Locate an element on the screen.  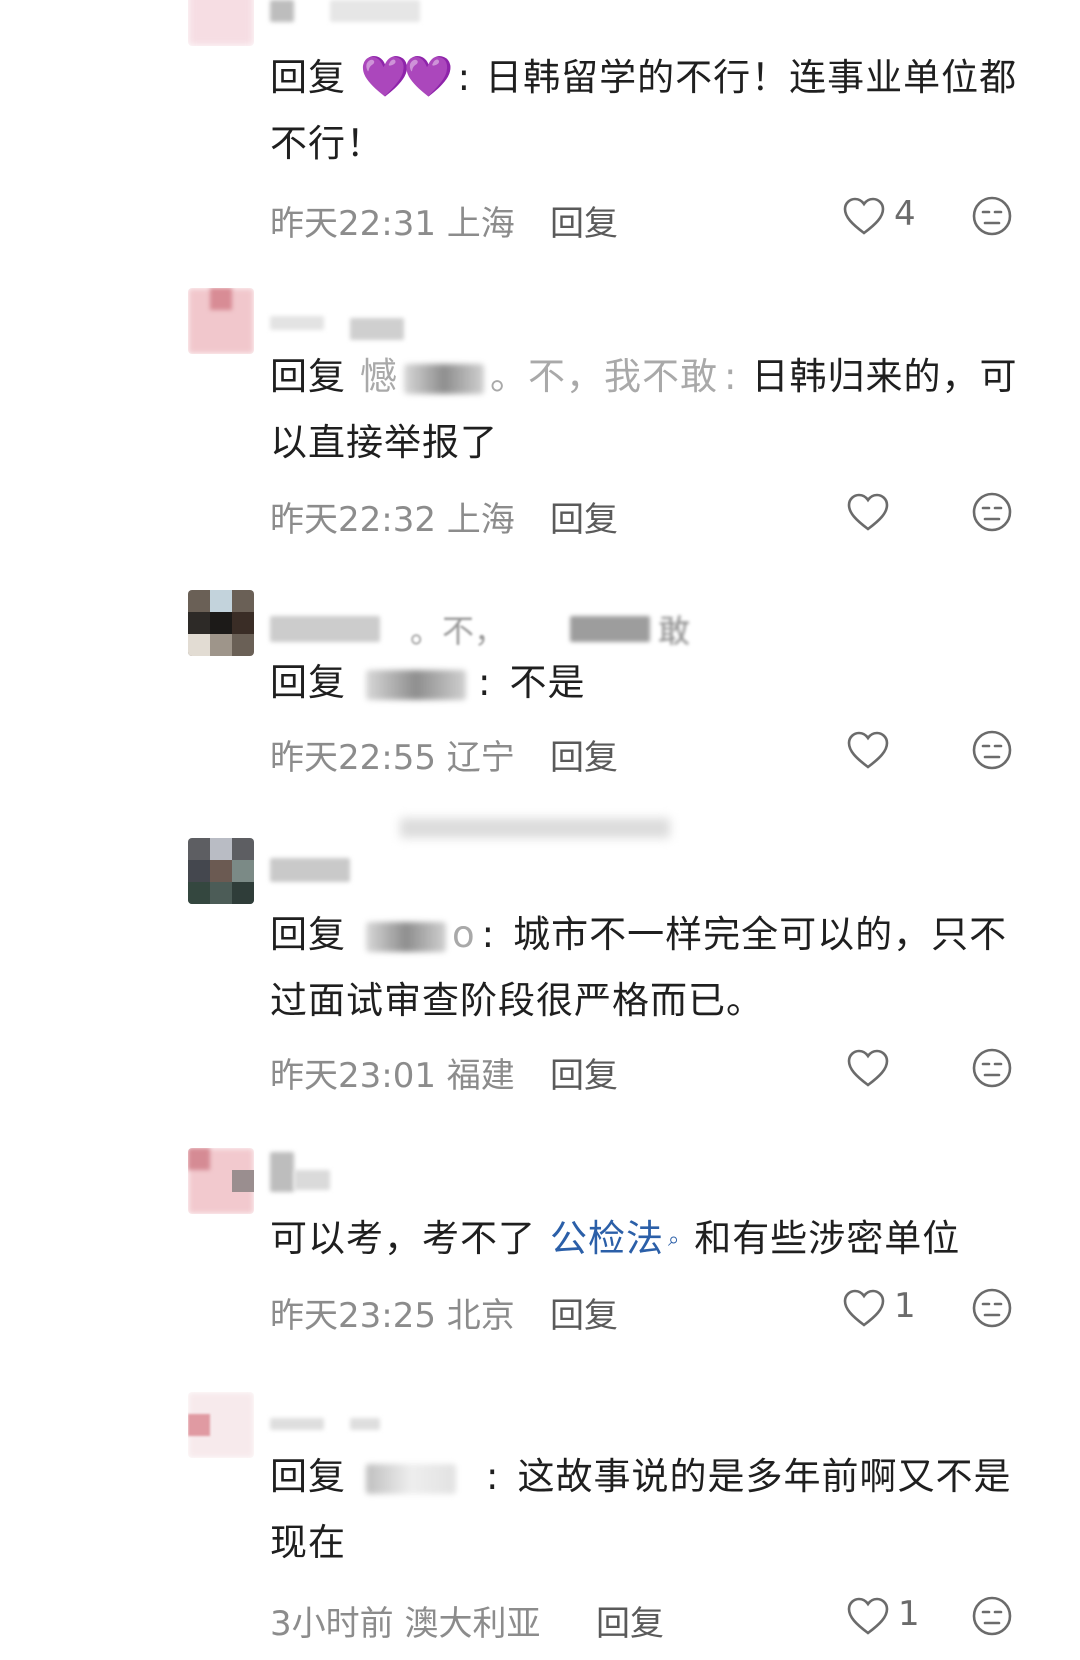
timestamp-location: 昨天23:01 福建 is located at coordinates (392, 1076).